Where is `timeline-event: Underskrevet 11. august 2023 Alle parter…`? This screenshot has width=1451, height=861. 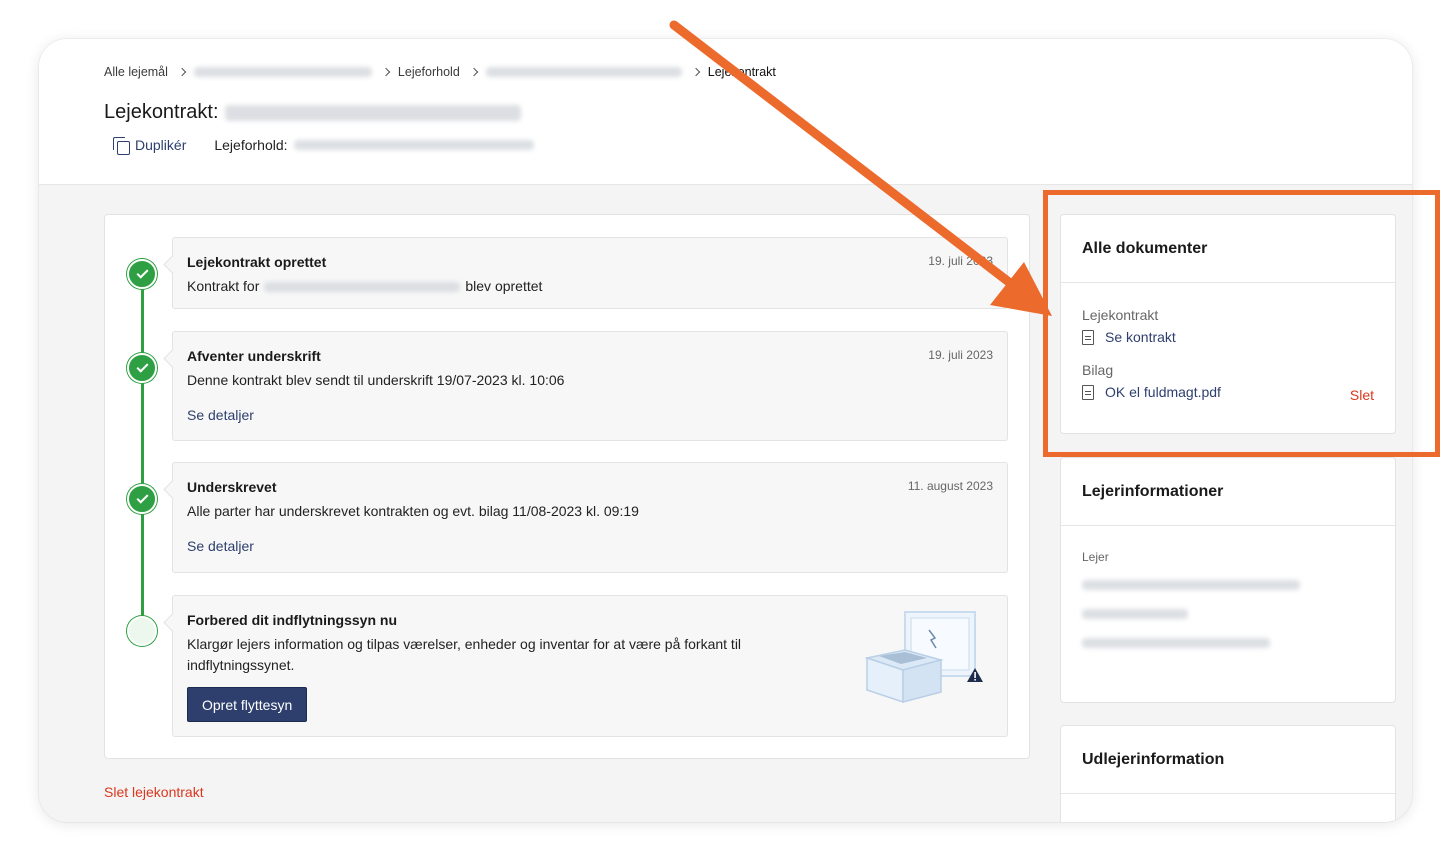
timeline-event: Underskrevet 11. august 2023 Alle parter… is located at coordinates (590, 517).